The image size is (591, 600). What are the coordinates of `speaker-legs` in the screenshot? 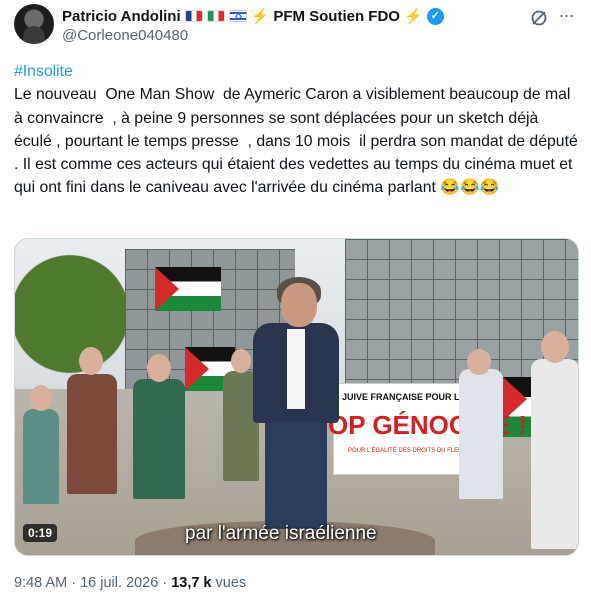 It's located at (296, 474).